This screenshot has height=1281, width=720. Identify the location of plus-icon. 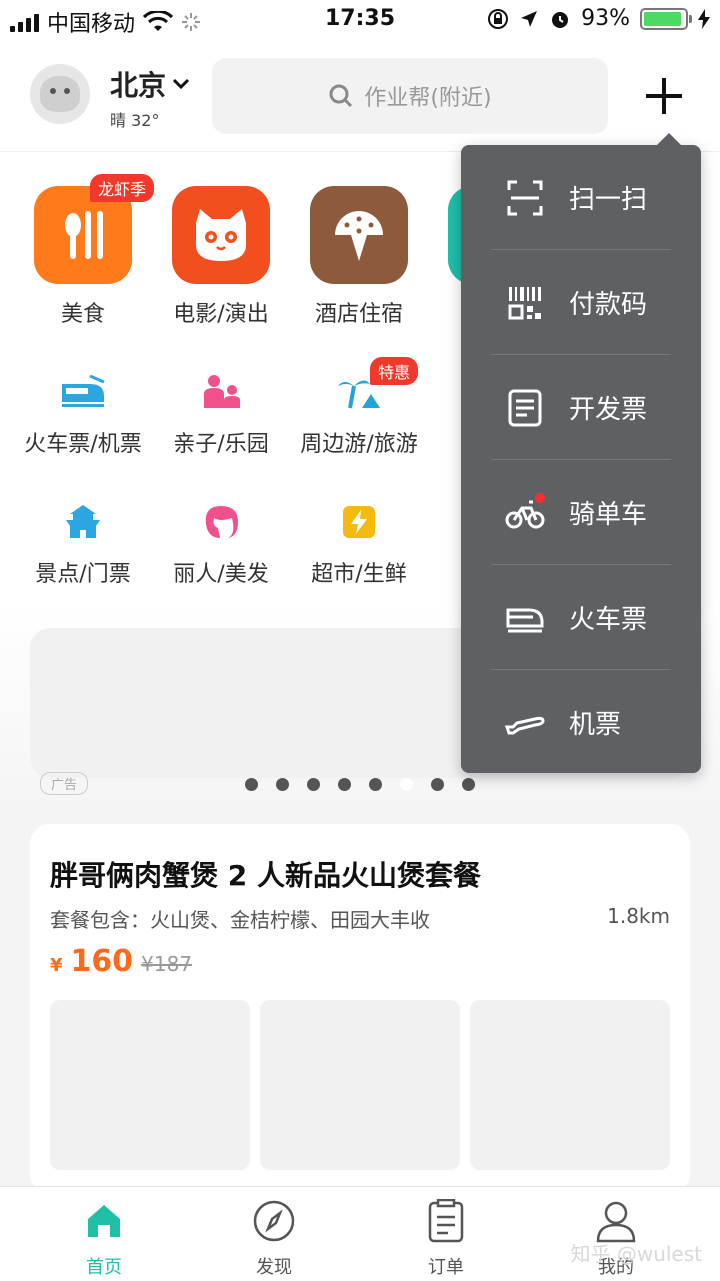
(664, 96).